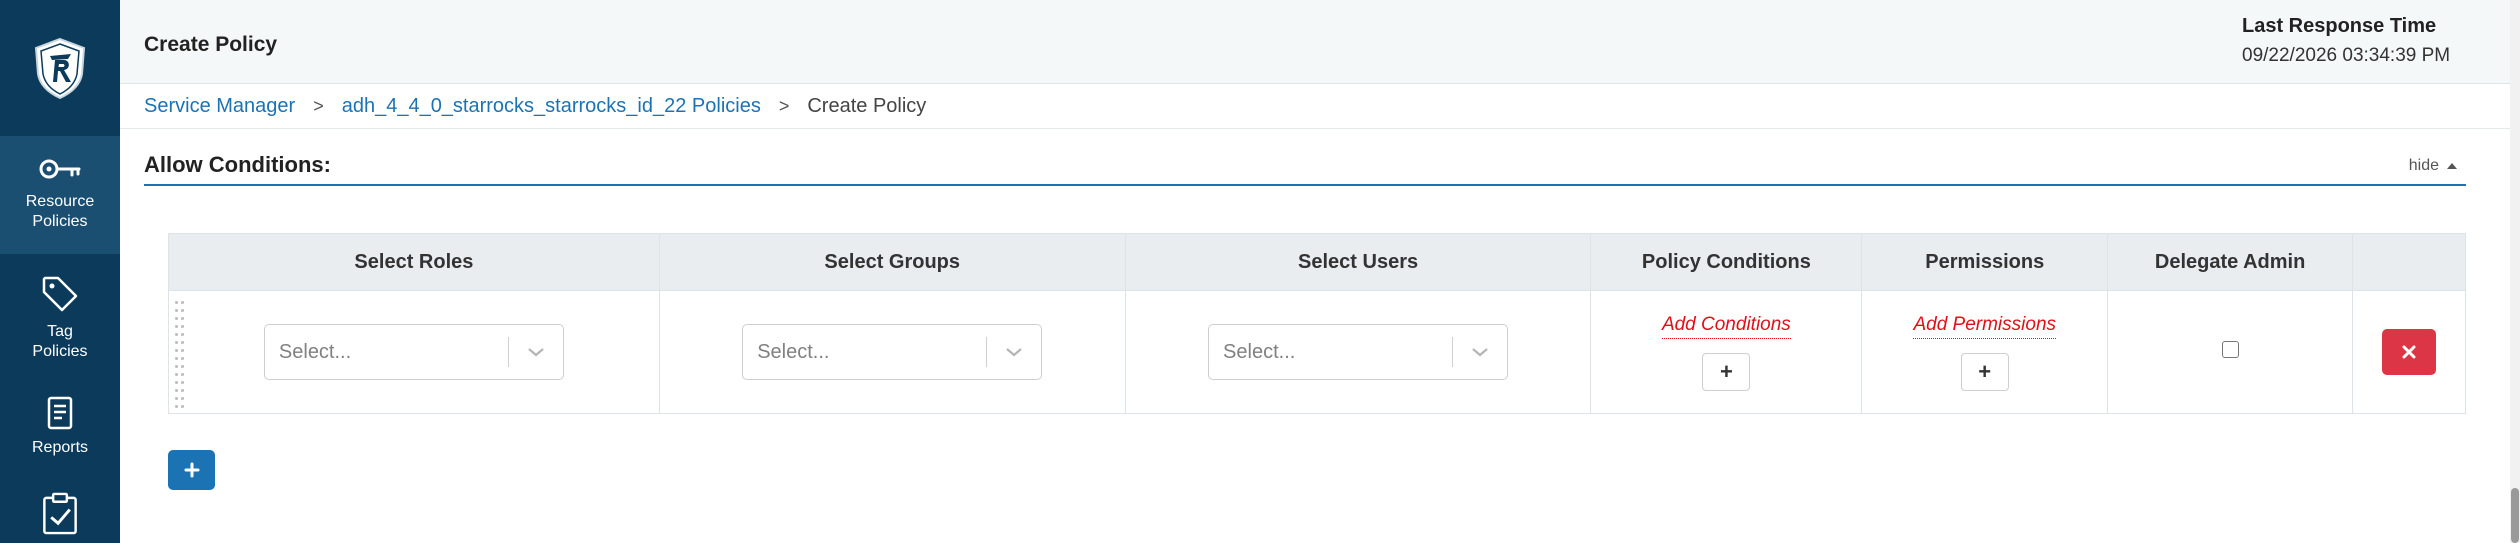  Describe the element at coordinates (219, 106) in the screenshot. I see `breadcrumb-service-manager: Service Manager` at that location.